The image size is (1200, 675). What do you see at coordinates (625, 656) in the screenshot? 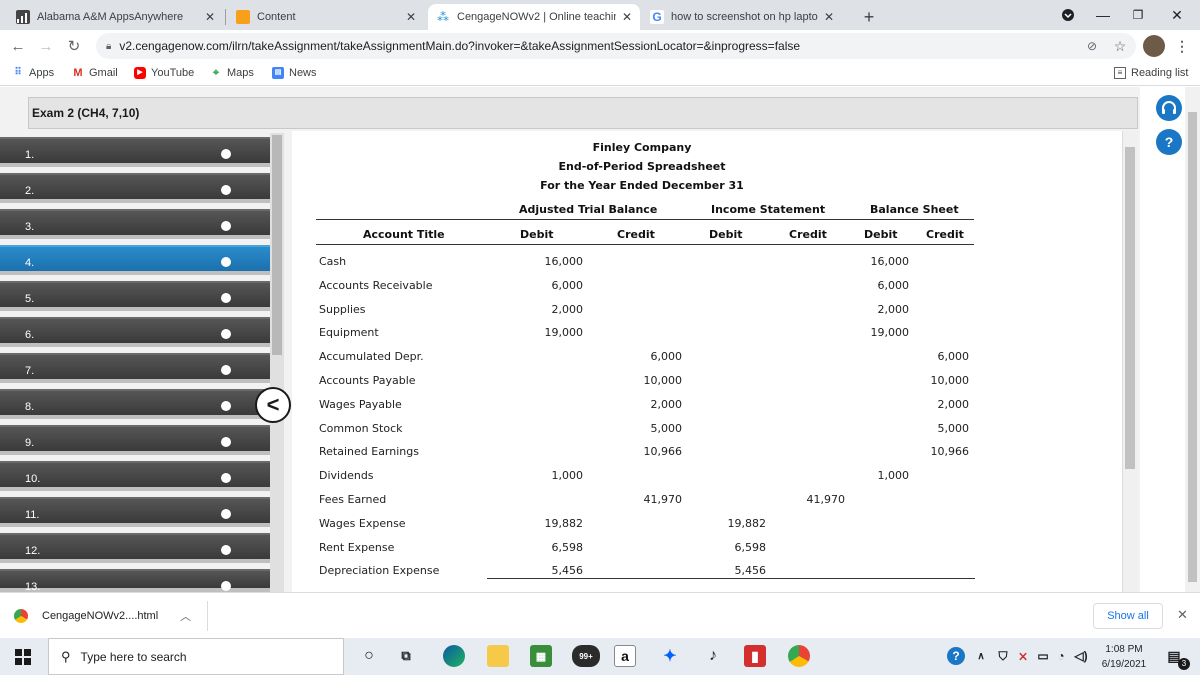
I see `amazon-icon: a` at bounding box center [625, 656].